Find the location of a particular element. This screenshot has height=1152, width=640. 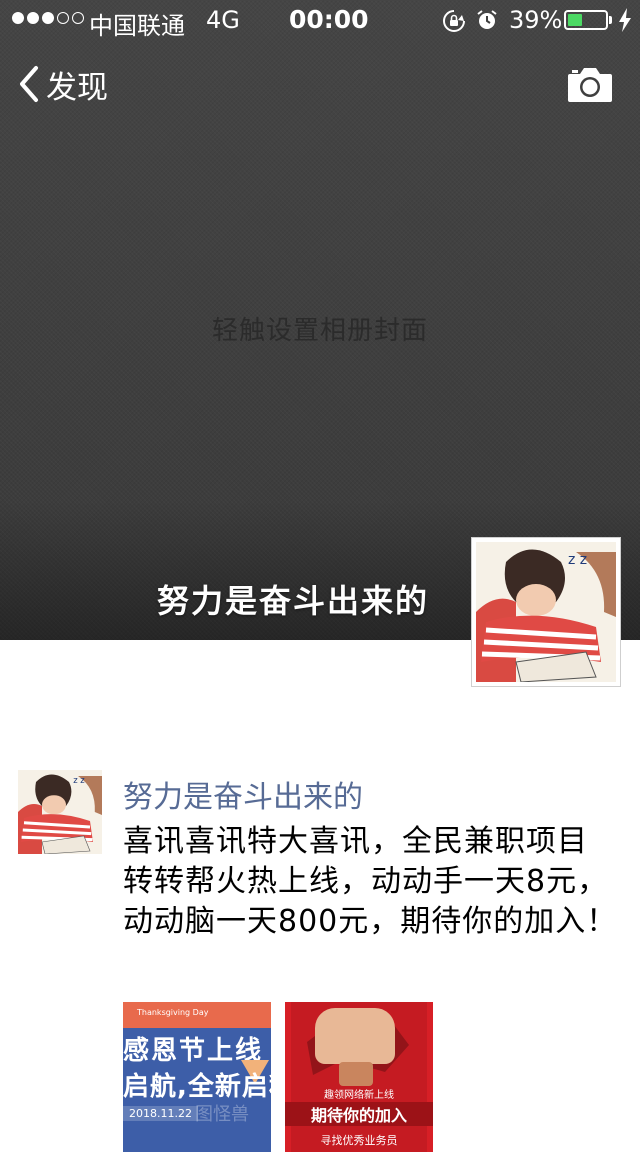

alarm-icon is located at coordinates (487, 19).